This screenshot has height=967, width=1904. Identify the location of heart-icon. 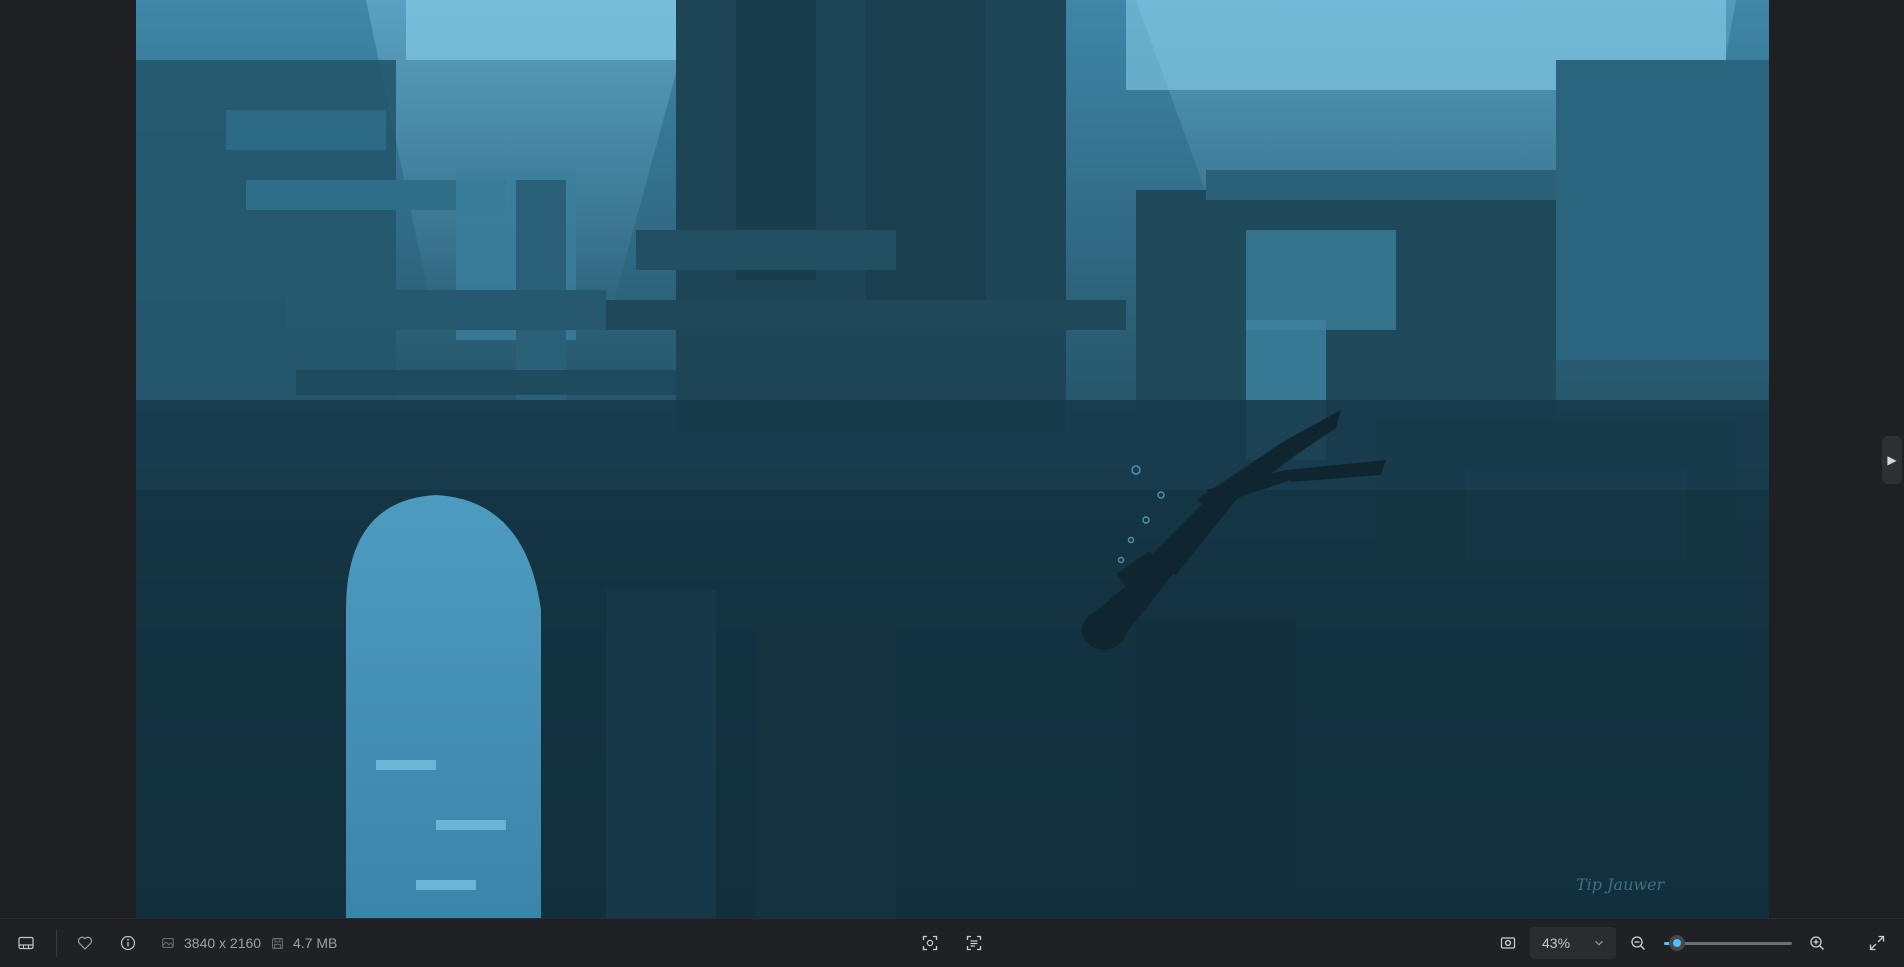
(85, 943).